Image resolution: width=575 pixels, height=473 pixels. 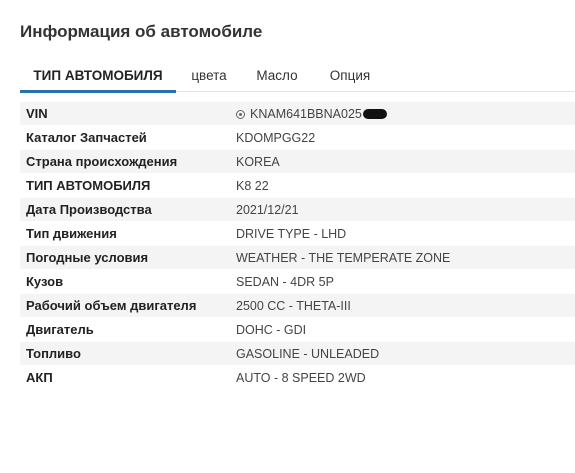 What do you see at coordinates (45, 281) in the screenshot?
I see `row-label: Кузов` at bounding box center [45, 281].